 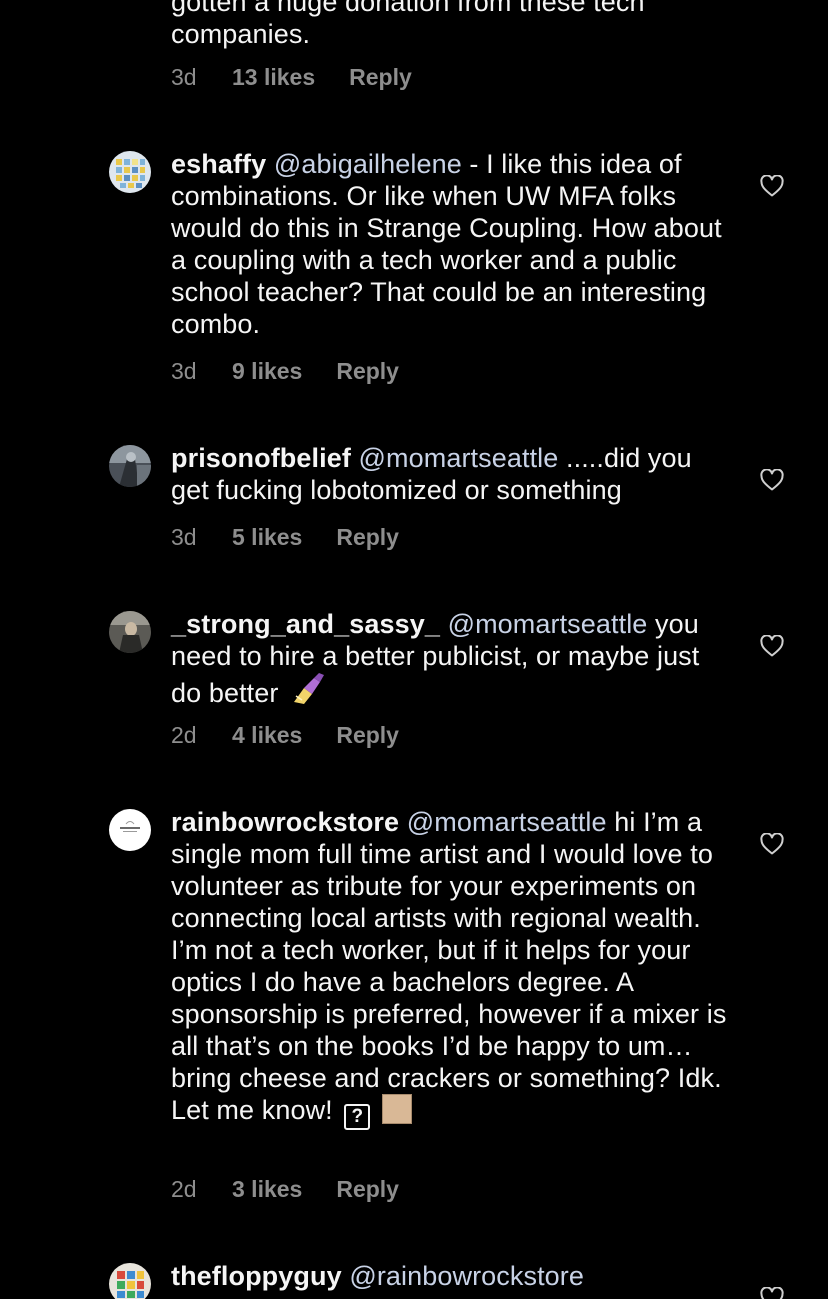 What do you see at coordinates (267, 371) in the screenshot?
I see `likes-count-button: 9 likes` at bounding box center [267, 371].